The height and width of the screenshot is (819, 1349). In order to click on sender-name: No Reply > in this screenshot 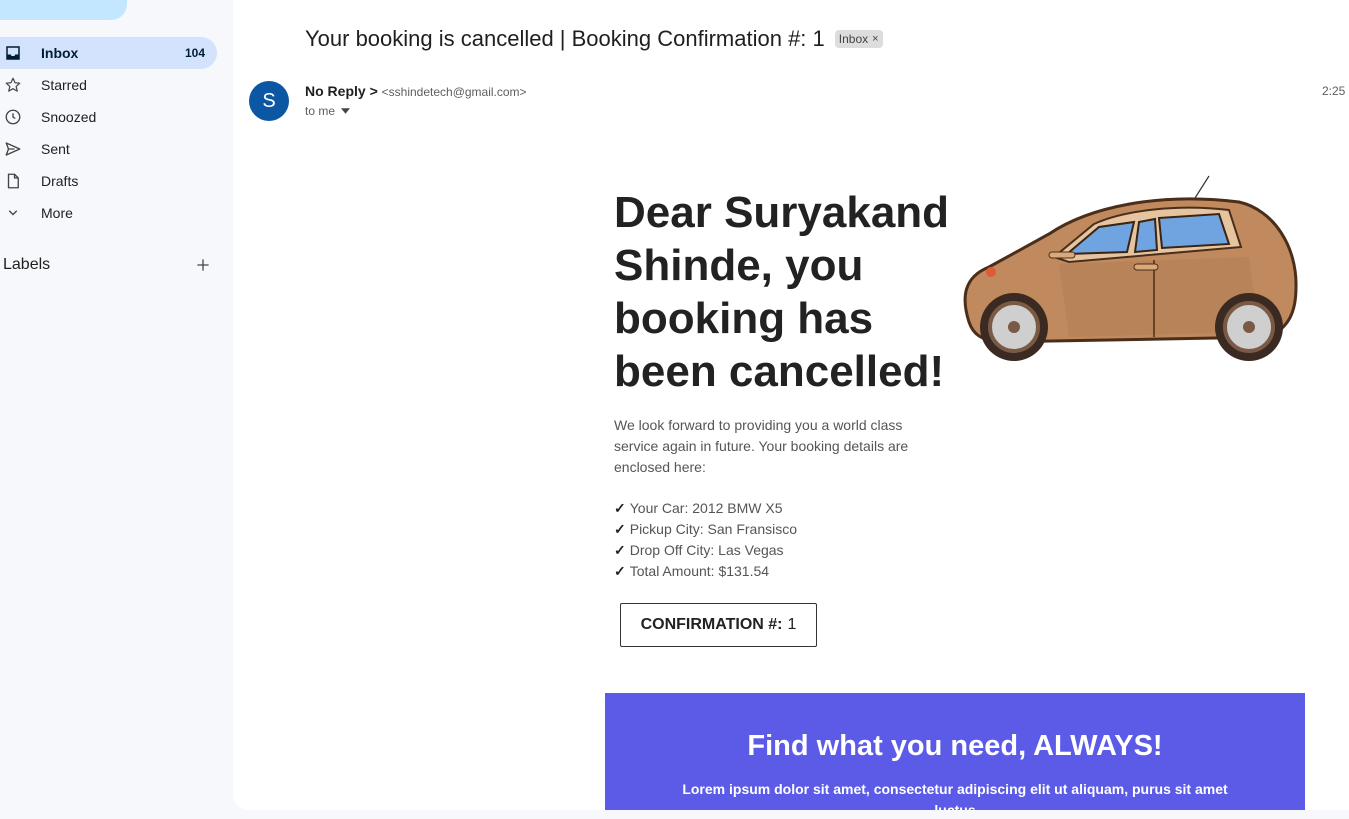, I will do `click(341, 91)`.